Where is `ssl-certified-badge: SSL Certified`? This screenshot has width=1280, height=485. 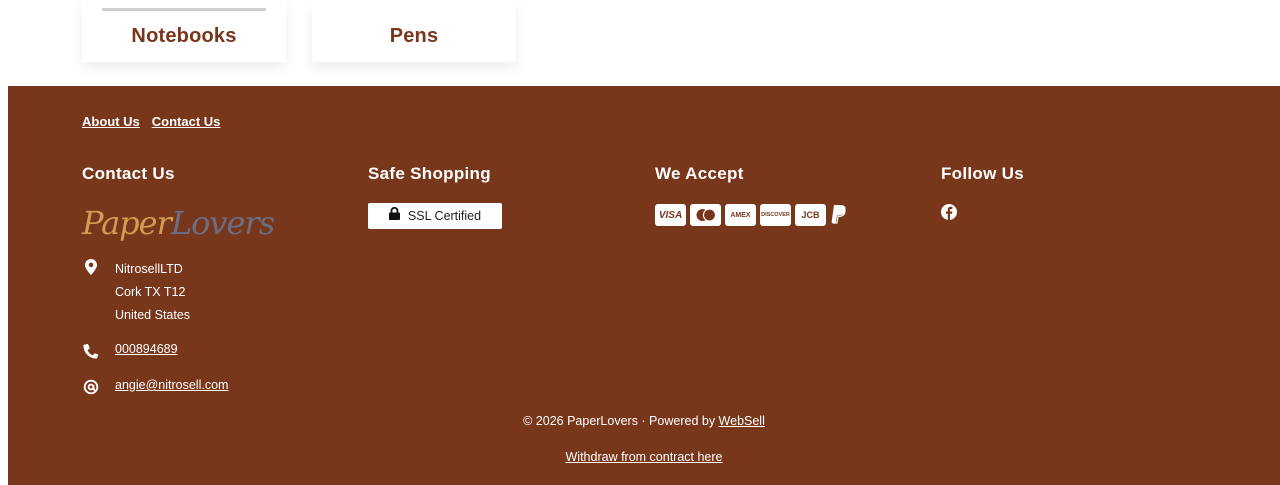
ssl-certified-badge: SSL Certified is located at coordinates (435, 216).